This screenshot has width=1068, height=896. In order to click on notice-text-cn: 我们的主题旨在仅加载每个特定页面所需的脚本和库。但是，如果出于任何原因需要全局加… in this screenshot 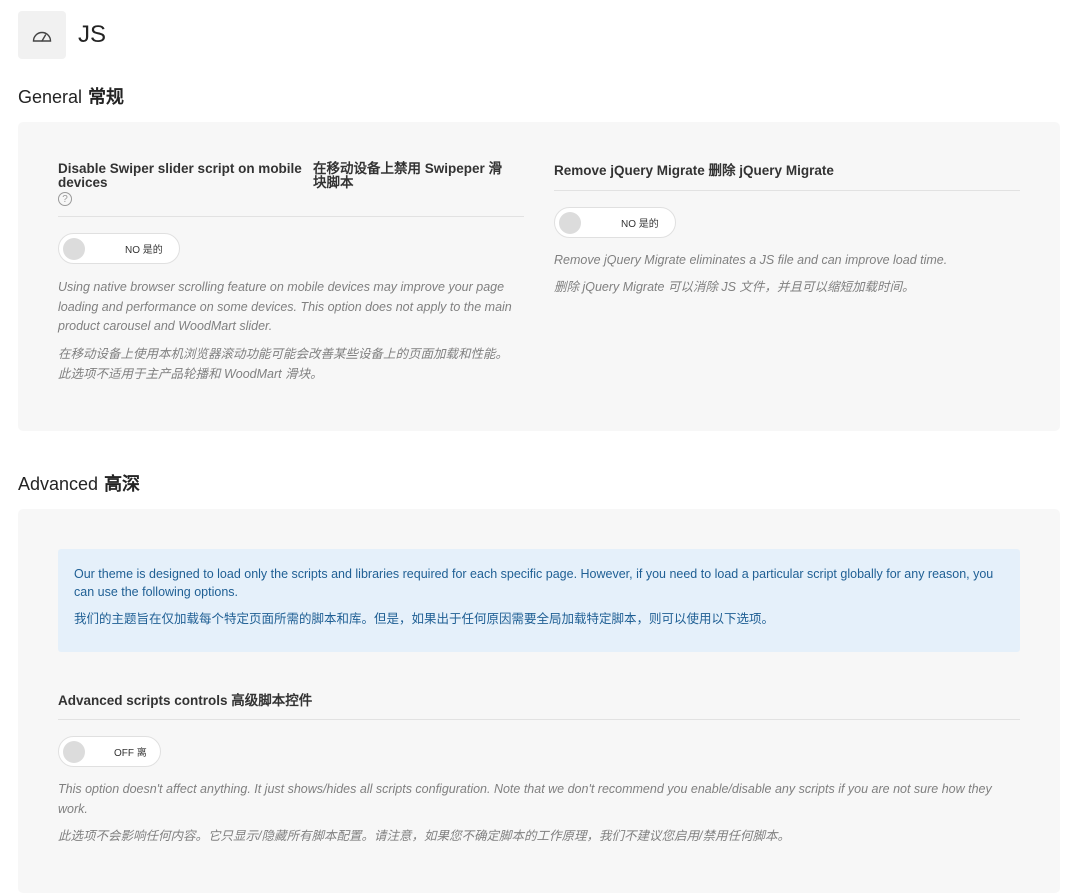, I will do `click(424, 619)`.